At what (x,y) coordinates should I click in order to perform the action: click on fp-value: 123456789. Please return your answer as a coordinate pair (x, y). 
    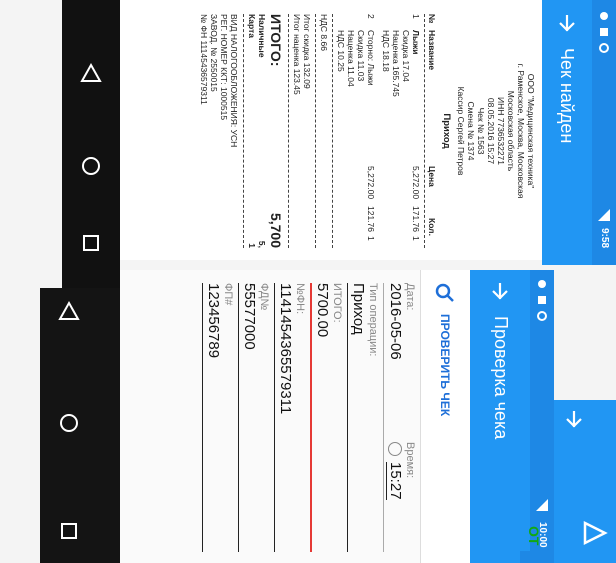
    Looking at the image, I should click on (213, 321).